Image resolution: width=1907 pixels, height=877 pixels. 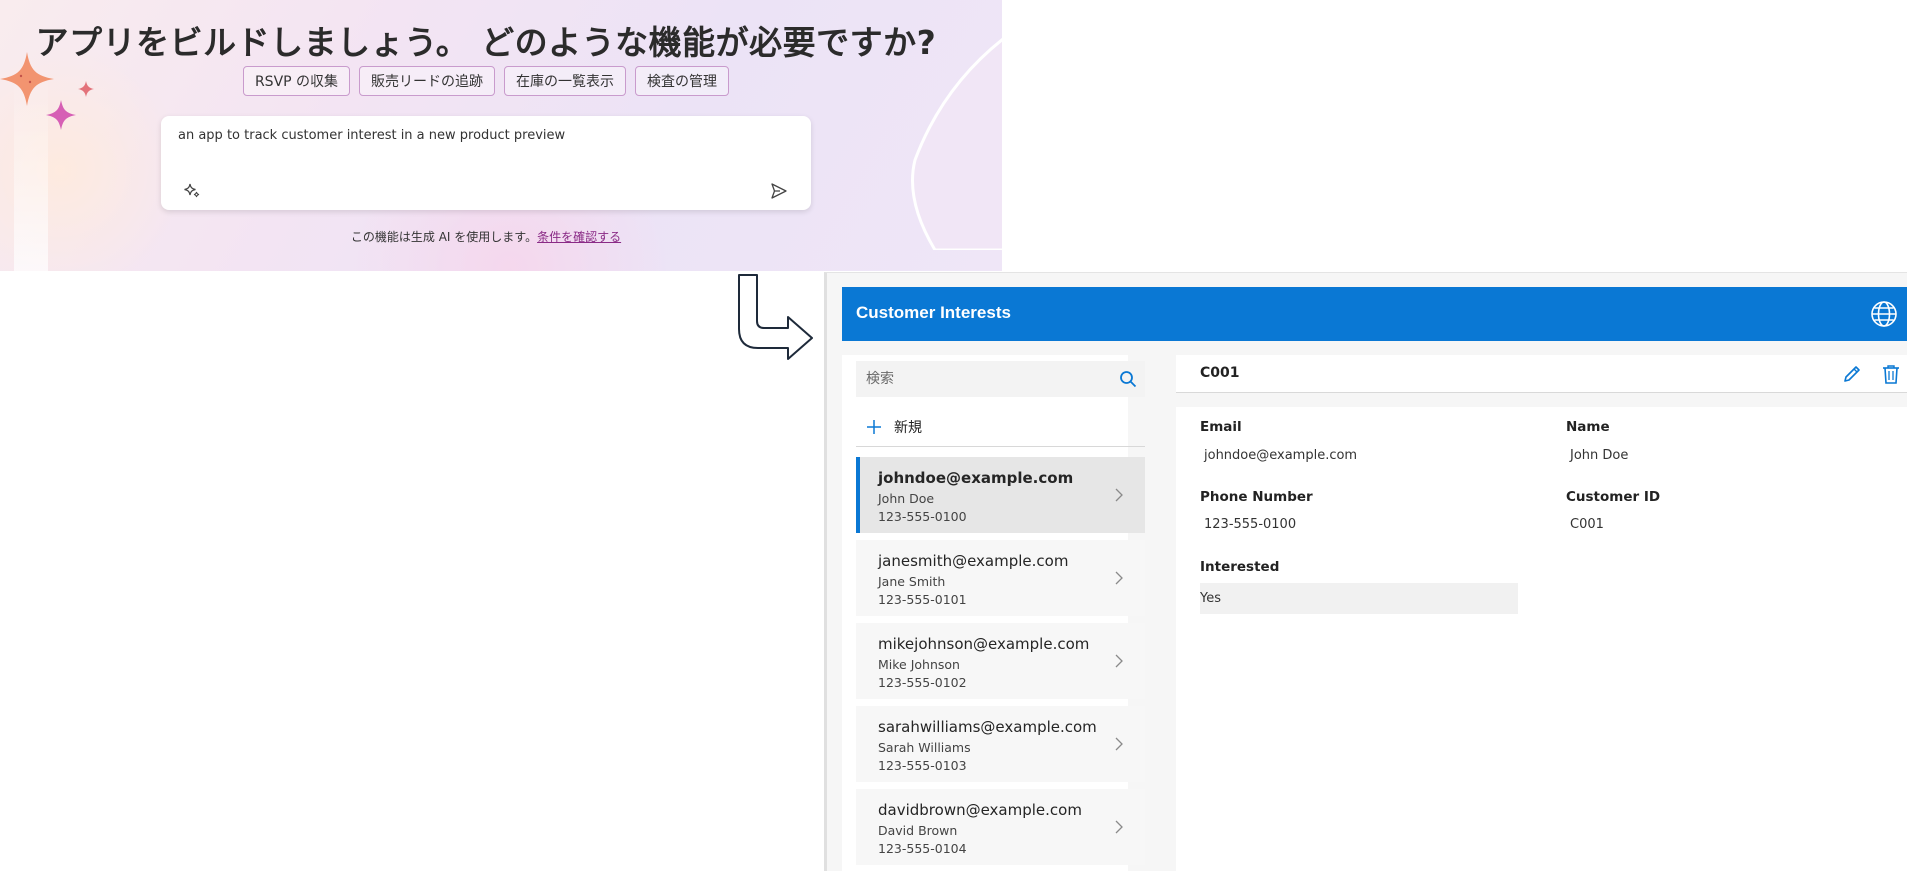 I want to click on phone-value: 123-555-0100, so click(x=1250, y=524).